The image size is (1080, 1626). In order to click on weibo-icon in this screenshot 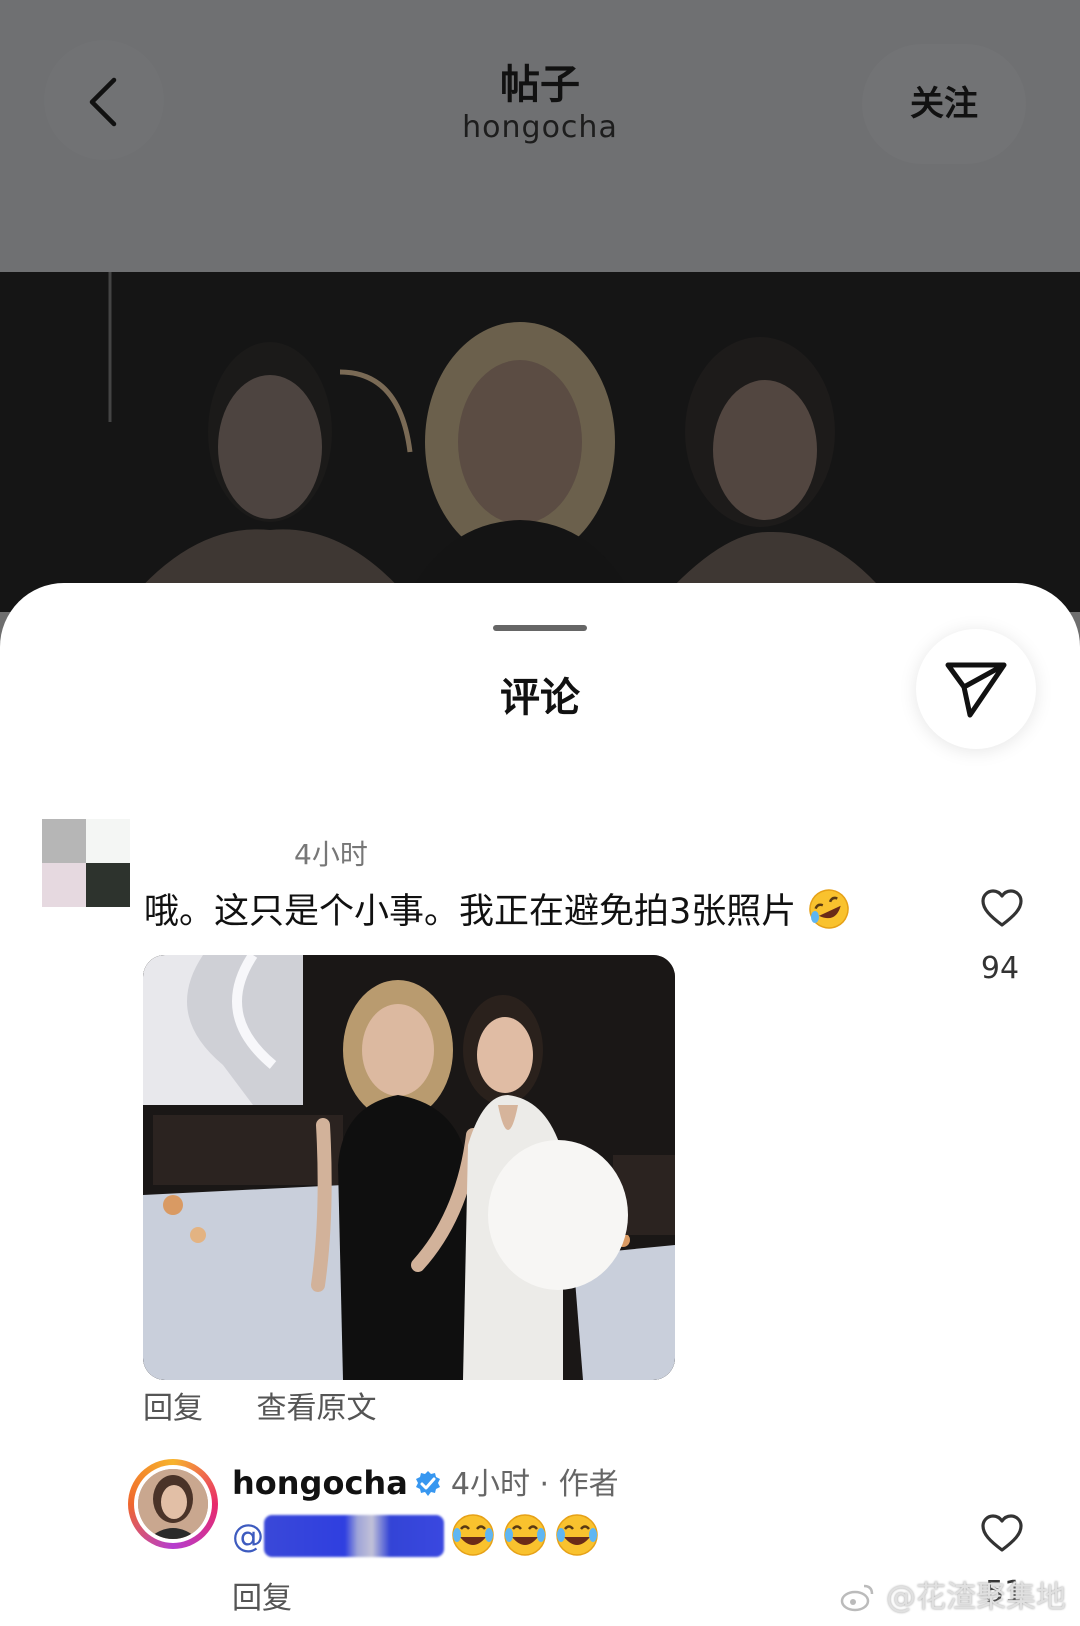, I will do `click(857, 1598)`.